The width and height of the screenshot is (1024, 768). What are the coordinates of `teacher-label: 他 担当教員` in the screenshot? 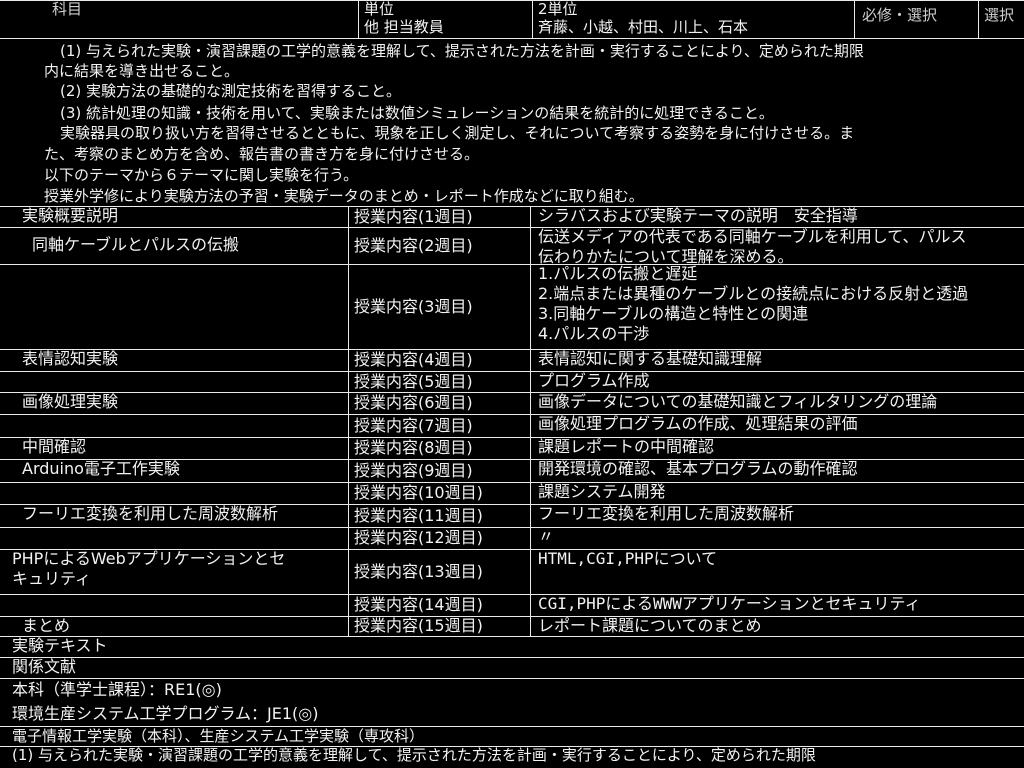 It's located at (404, 27).